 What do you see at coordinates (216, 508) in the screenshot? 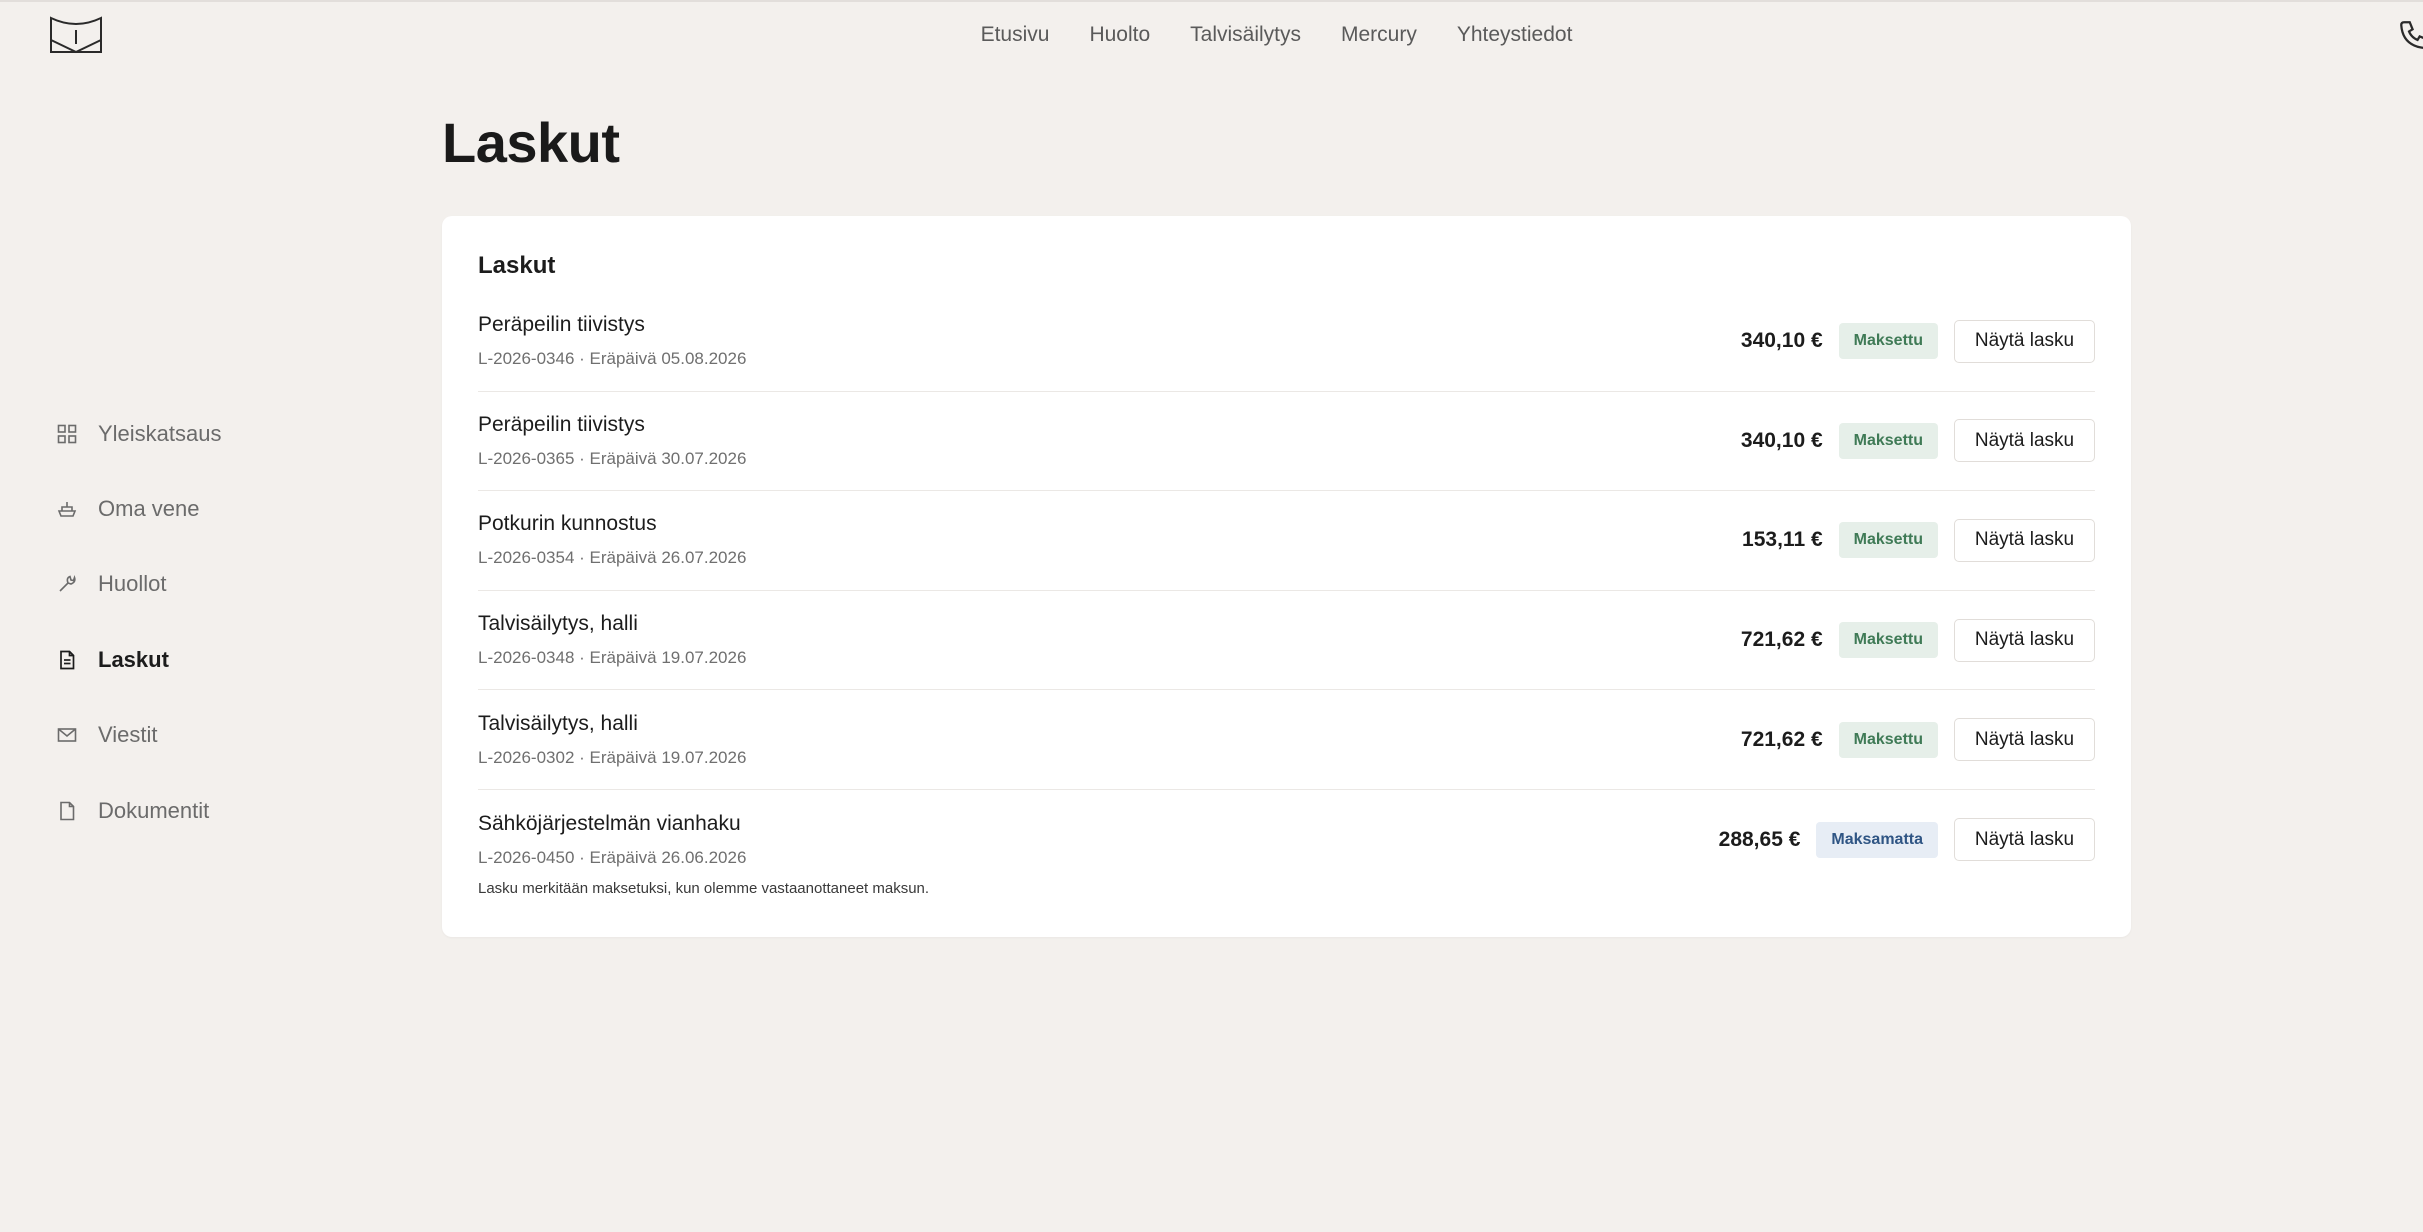
I see `sidebar-item-oma-vene: Oma vene` at bounding box center [216, 508].